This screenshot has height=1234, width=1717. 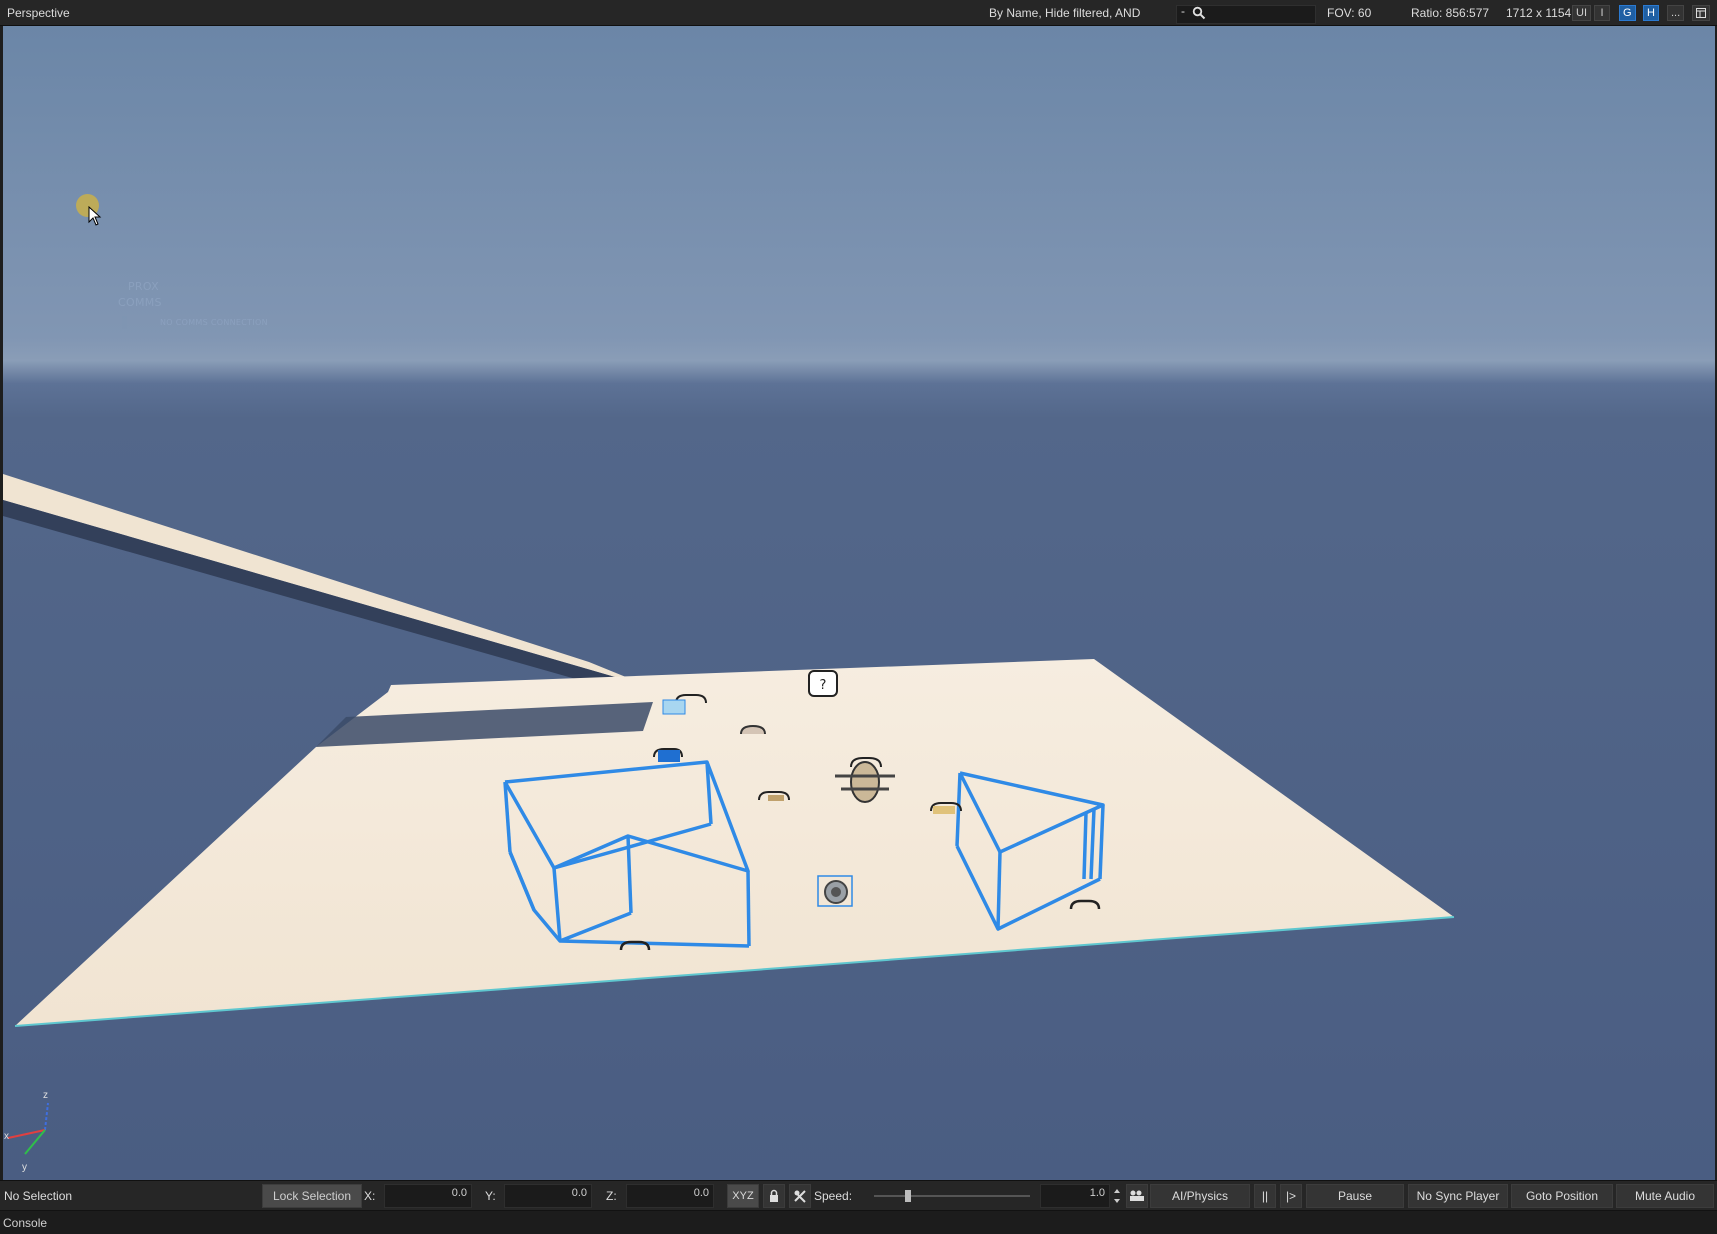 What do you see at coordinates (95, 216) in the screenshot?
I see `mouse-cursor-icon` at bounding box center [95, 216].